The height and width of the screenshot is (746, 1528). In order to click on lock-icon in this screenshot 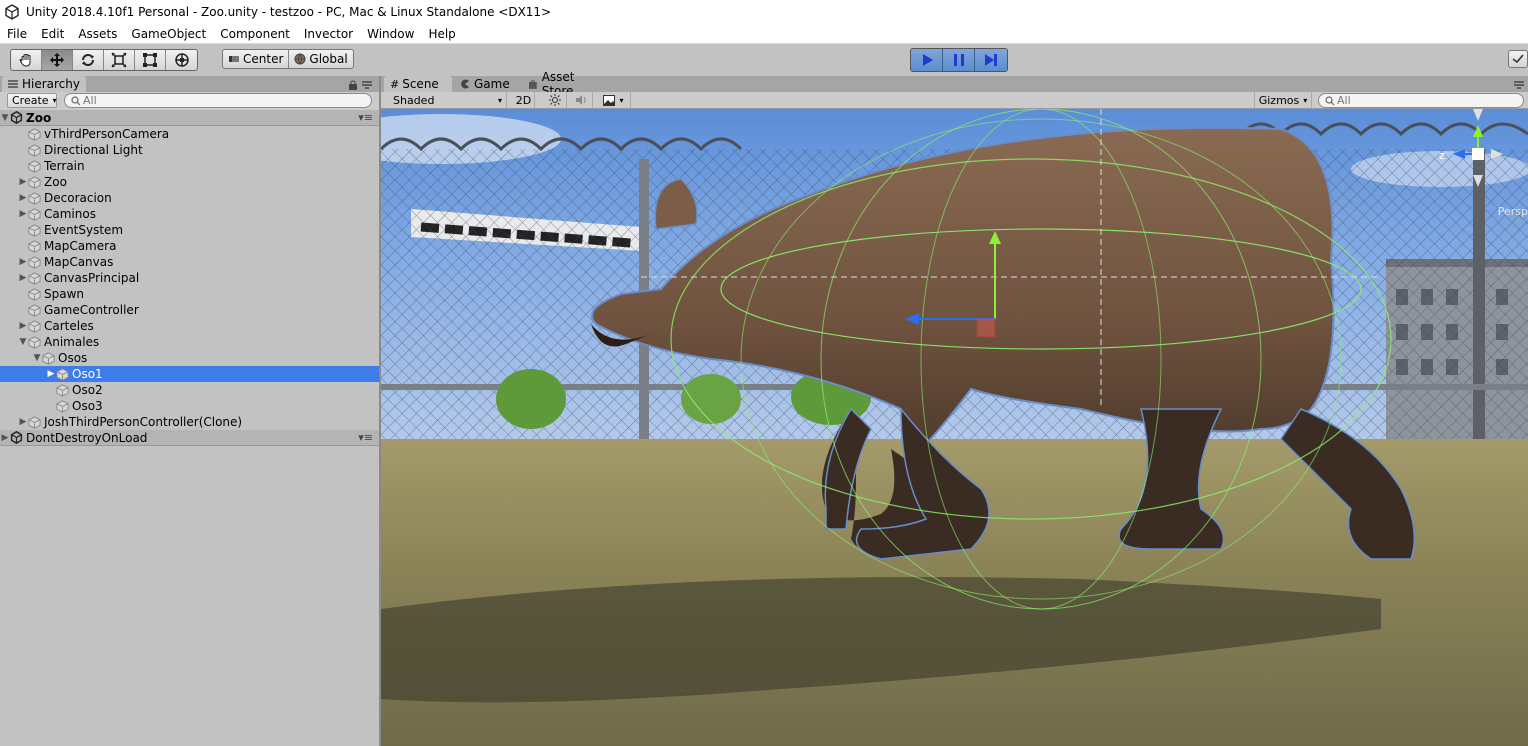, I will do `click(353, 85)`.